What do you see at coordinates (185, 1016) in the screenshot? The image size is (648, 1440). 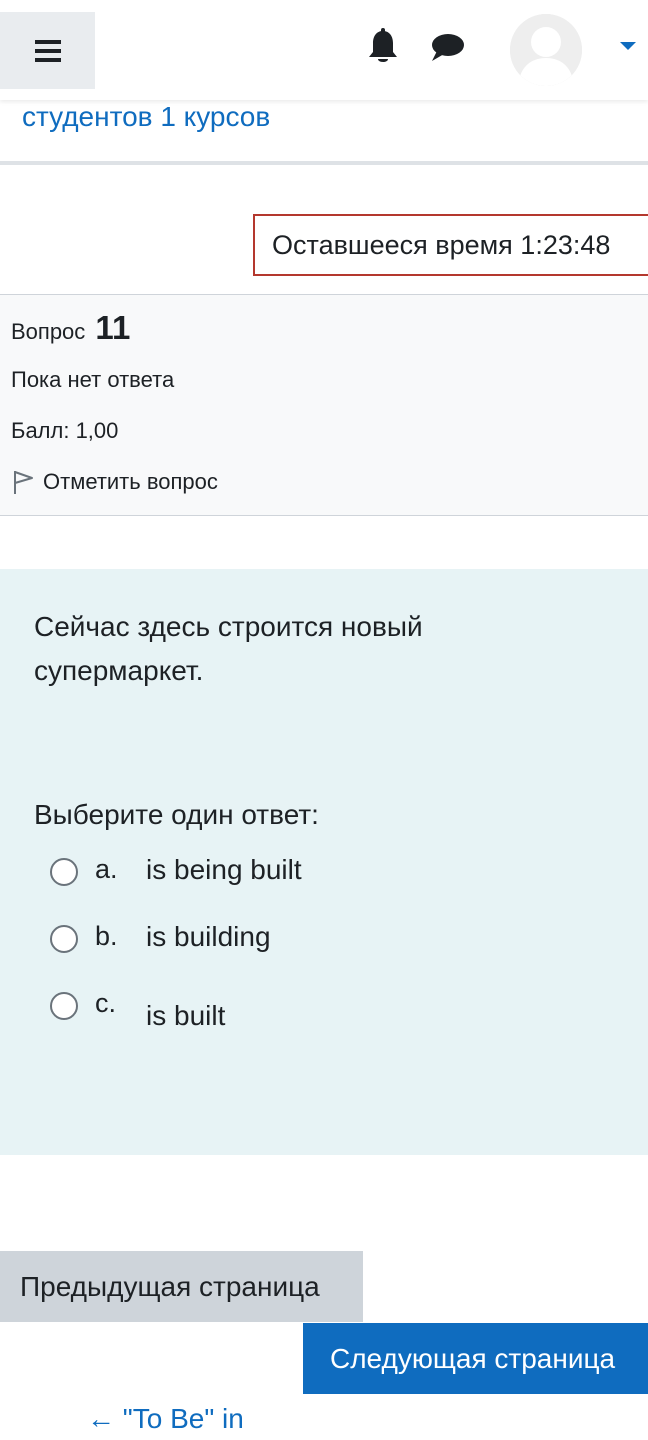 I see `option-text: is built` at bounding box center [185, 1016].